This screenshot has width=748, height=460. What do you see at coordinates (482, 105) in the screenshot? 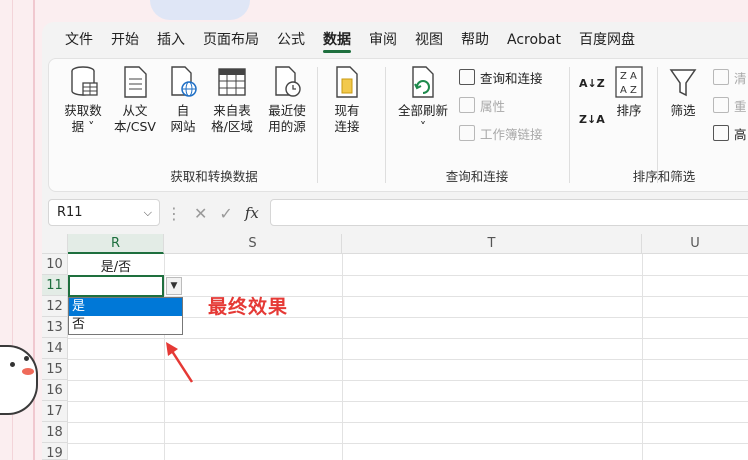
I see `properties-button: 属性` at bounding box center [482, 105].